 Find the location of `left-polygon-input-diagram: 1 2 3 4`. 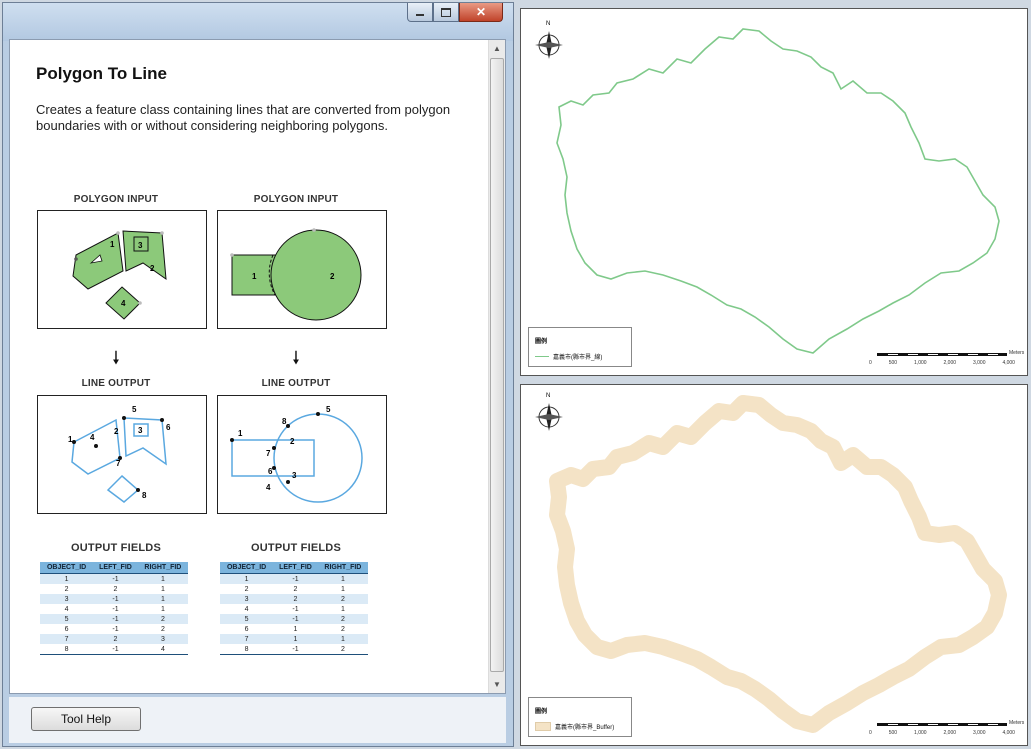

left-polygon-input-diagram: 1 2 3 4 is located at coordinates (122, 269).